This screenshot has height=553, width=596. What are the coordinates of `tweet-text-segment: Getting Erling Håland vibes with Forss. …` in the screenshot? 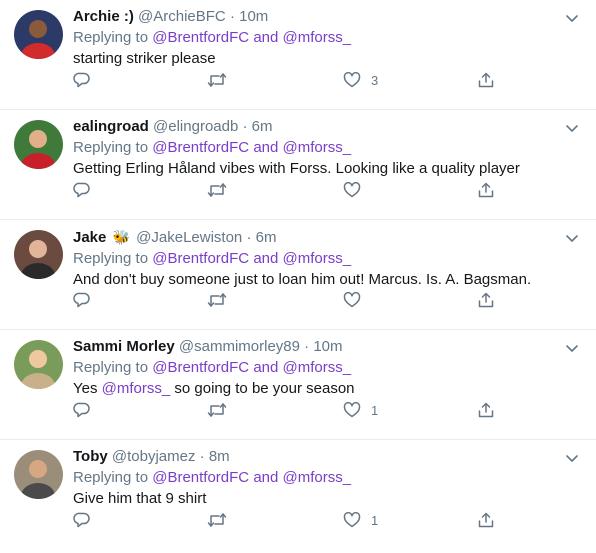 It's located at (296, 168).